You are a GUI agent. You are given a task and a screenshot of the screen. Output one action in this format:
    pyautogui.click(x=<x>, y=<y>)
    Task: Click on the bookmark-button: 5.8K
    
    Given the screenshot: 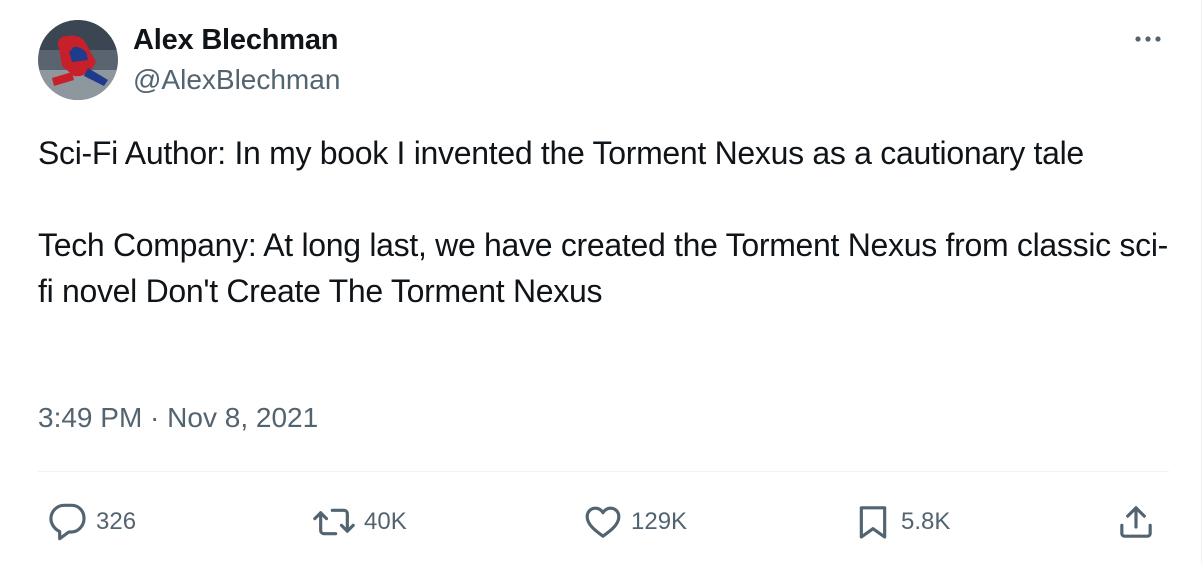 What is the action you would take?
    pyautogui.click(x=901, y=522)
    